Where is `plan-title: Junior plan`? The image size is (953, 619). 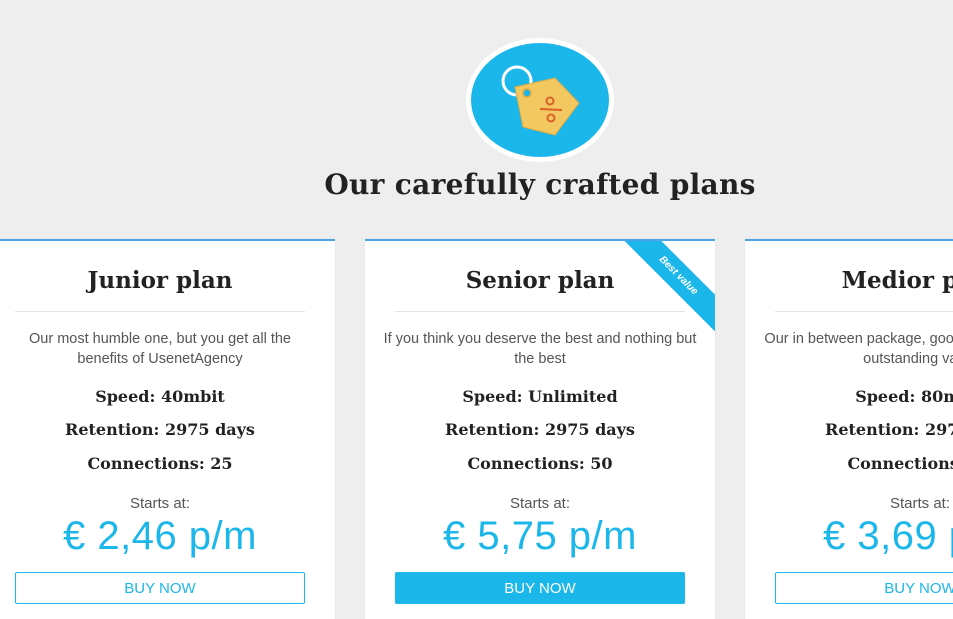
plan-title: Junior plan is located at coordinates (160, 280).